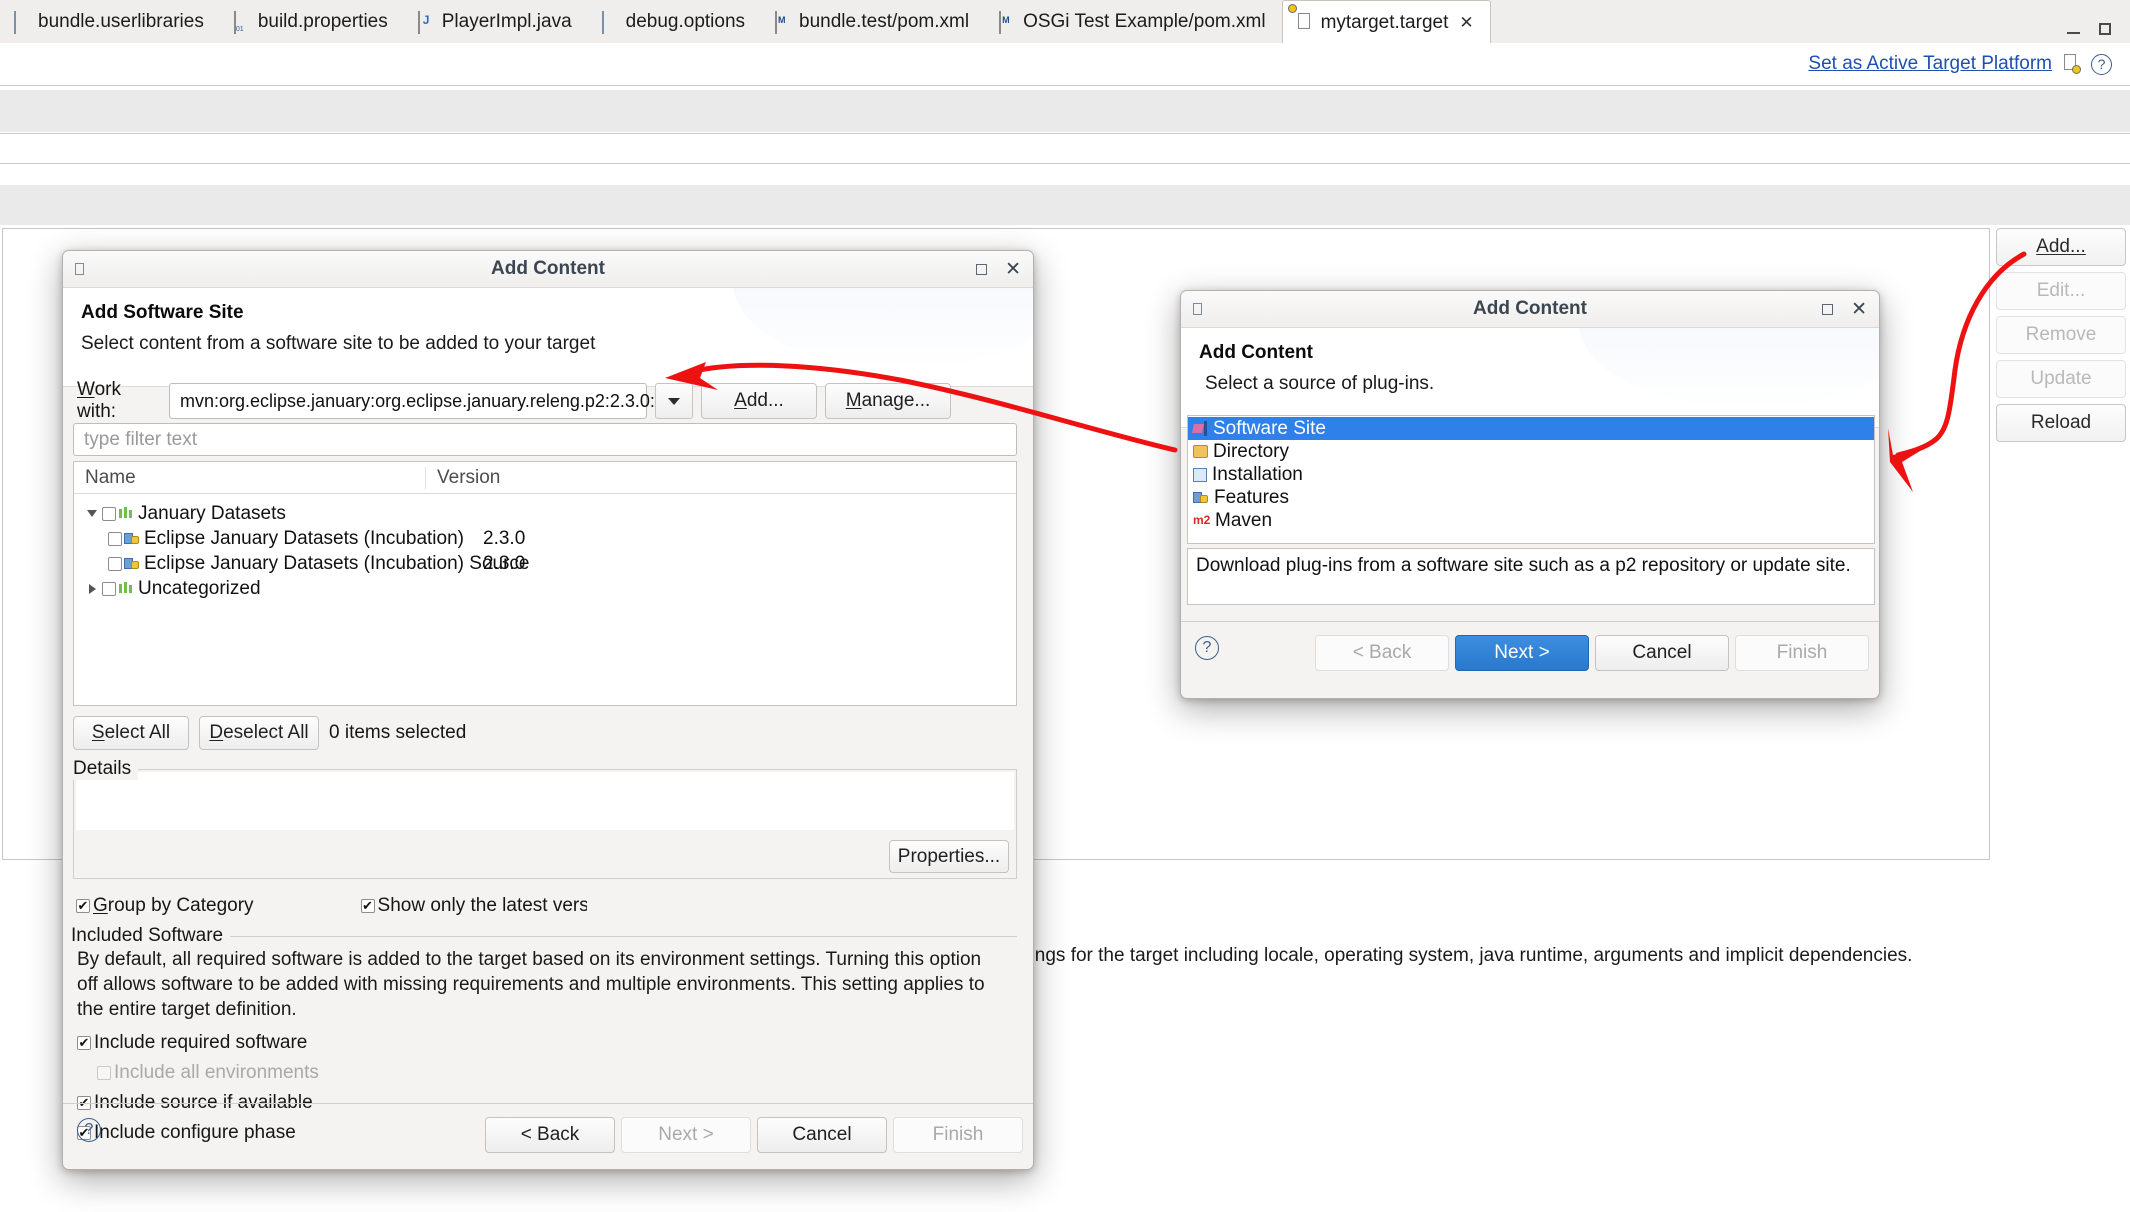 This screenshot has width=2130, height=1212. Describe the element at coordinates (250, 477) in the screenshot. I see `column-header-name: Name` at that location.